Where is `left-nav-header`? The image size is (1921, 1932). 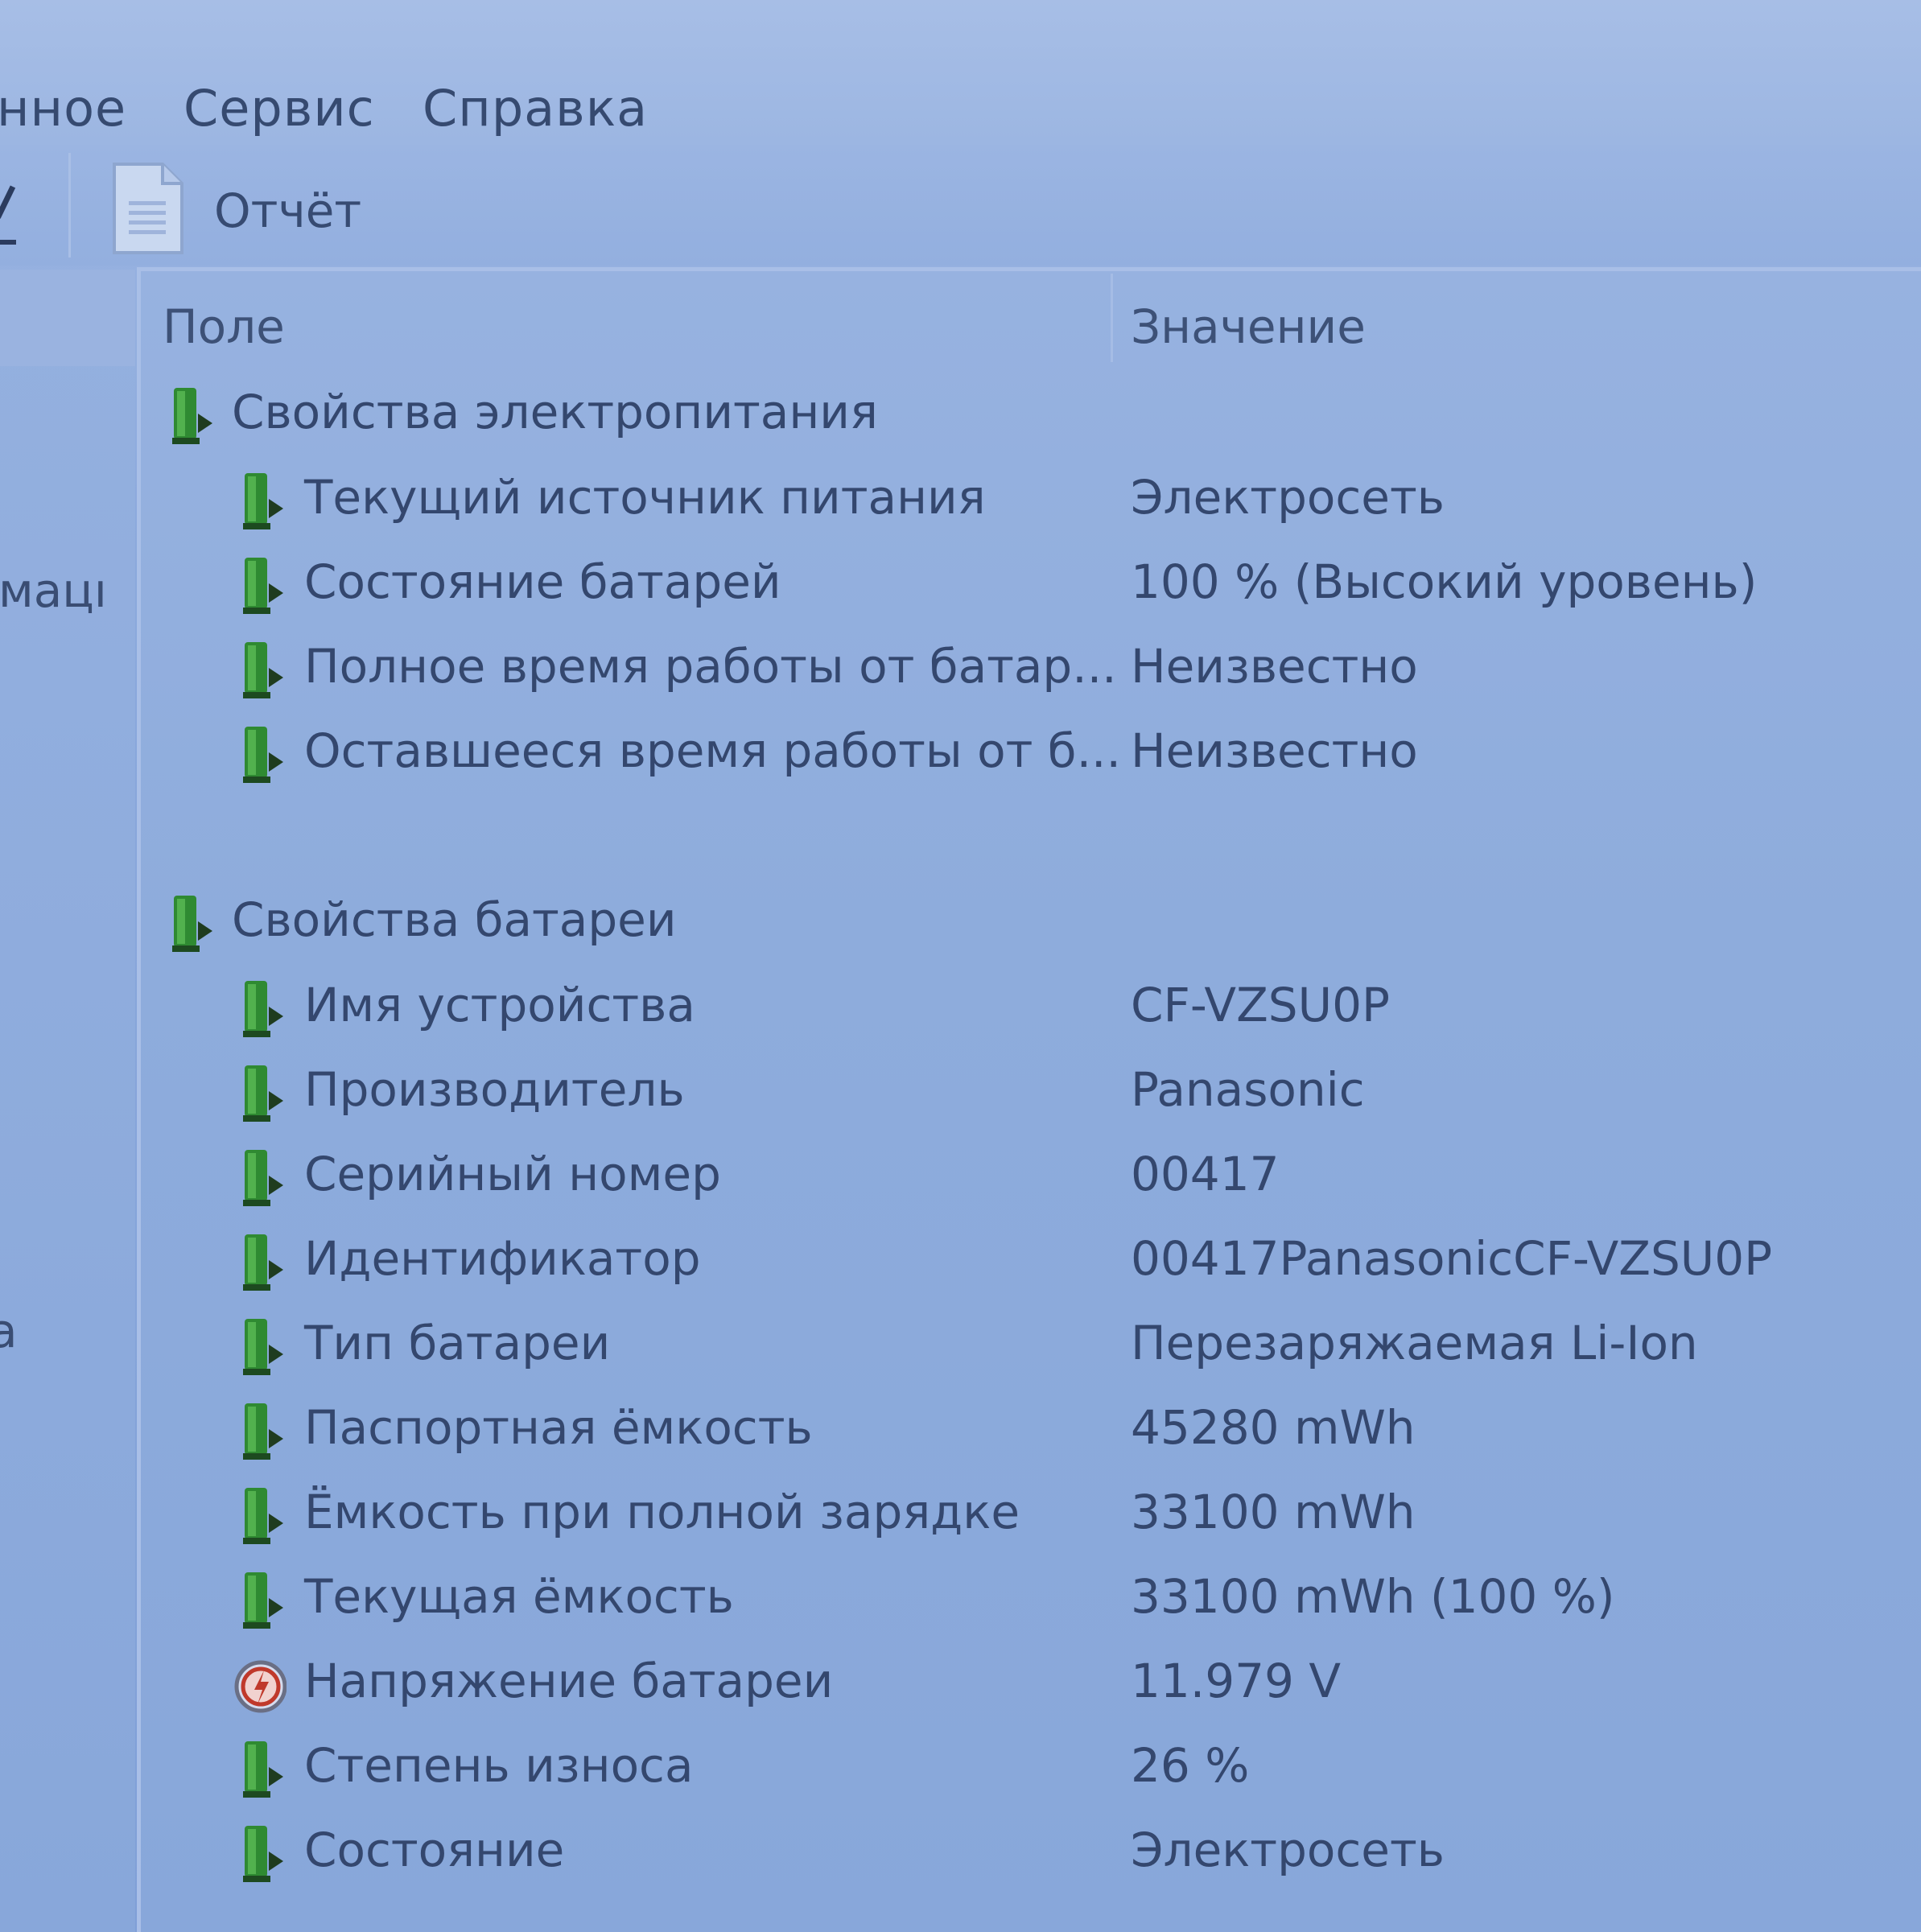 left-nav-header is located at coordinates (67, 318).